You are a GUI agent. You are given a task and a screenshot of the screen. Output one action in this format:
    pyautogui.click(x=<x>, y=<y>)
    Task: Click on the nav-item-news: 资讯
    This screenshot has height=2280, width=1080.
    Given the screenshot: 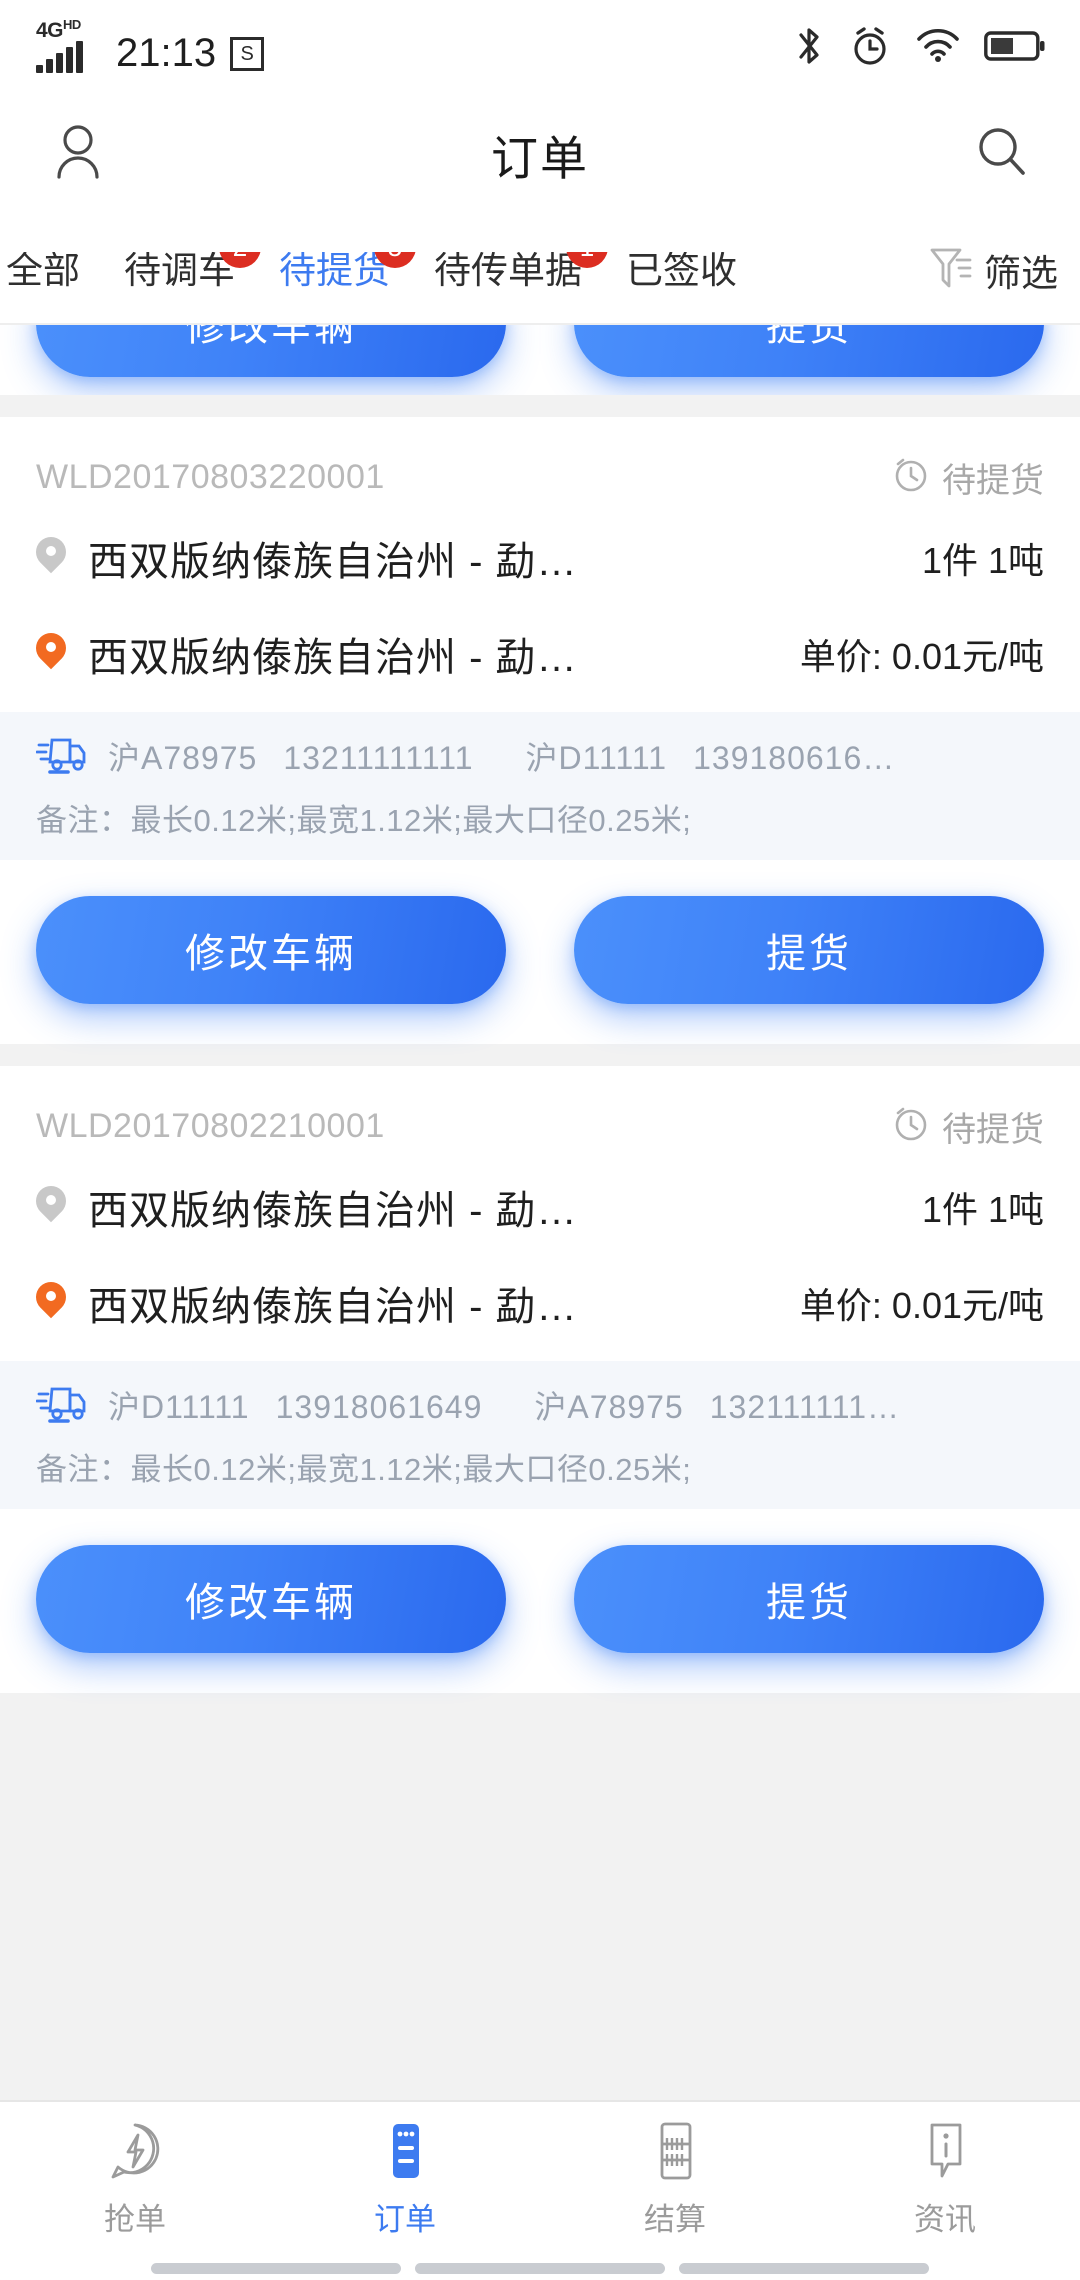 What is the action you would take?
    pyautogui.click(x=945, y=2178)
    